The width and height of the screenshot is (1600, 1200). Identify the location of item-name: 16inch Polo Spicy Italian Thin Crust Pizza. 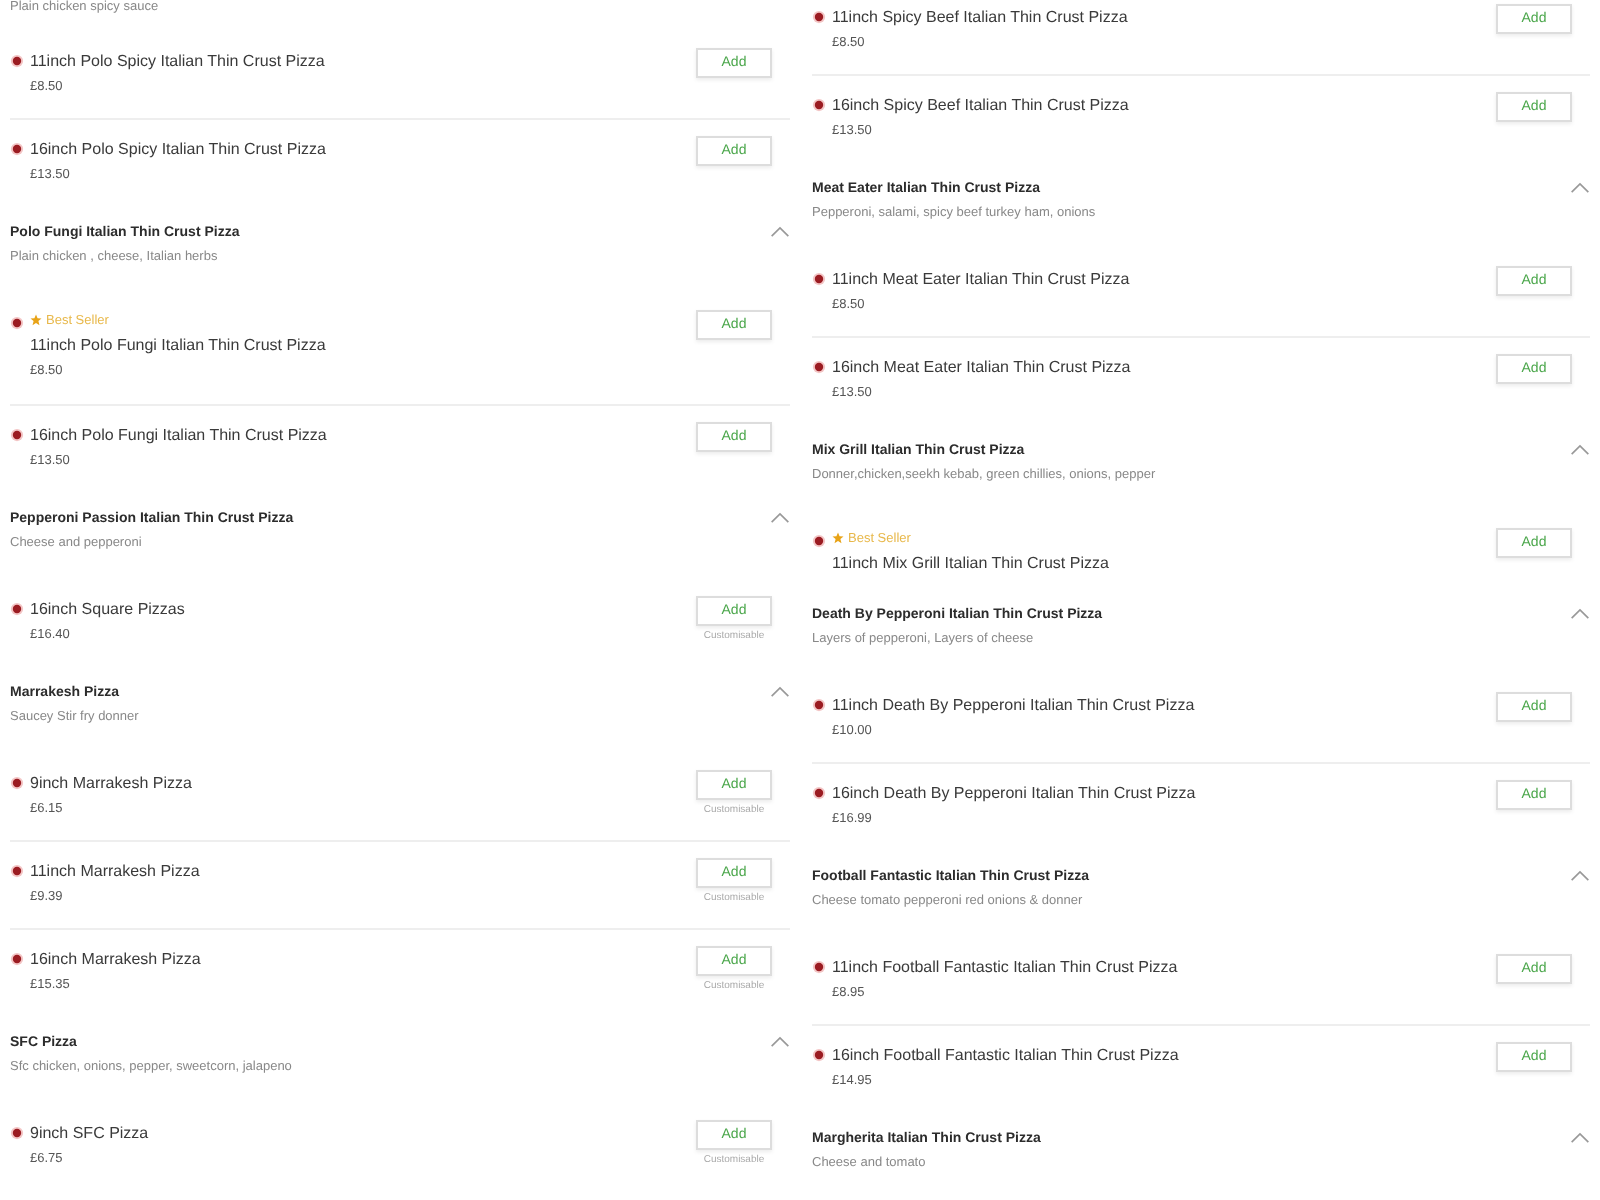
(178, 150).